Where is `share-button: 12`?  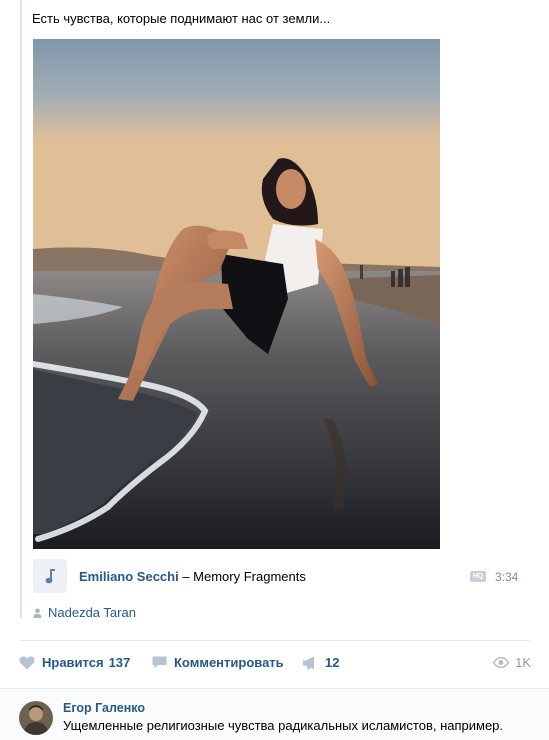
share-button: 12 is located at coordinates (320, 662).